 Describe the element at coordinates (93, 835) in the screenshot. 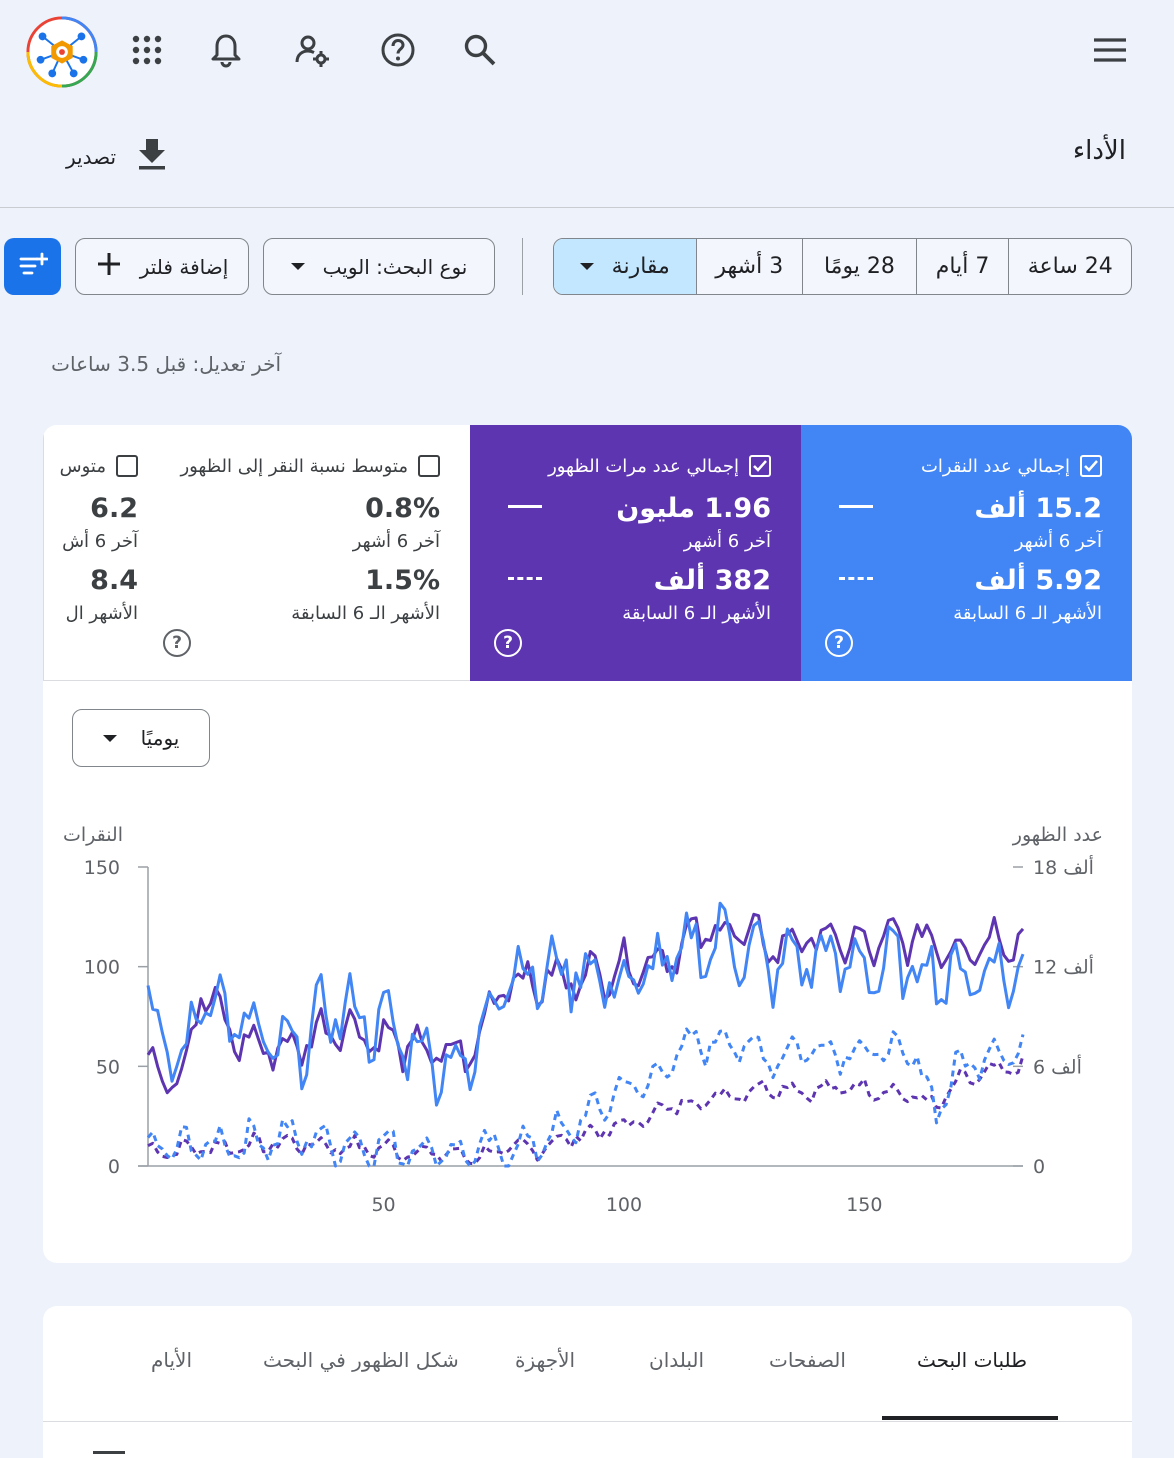

I see `y-axis-label-left: النقرات` at that location.